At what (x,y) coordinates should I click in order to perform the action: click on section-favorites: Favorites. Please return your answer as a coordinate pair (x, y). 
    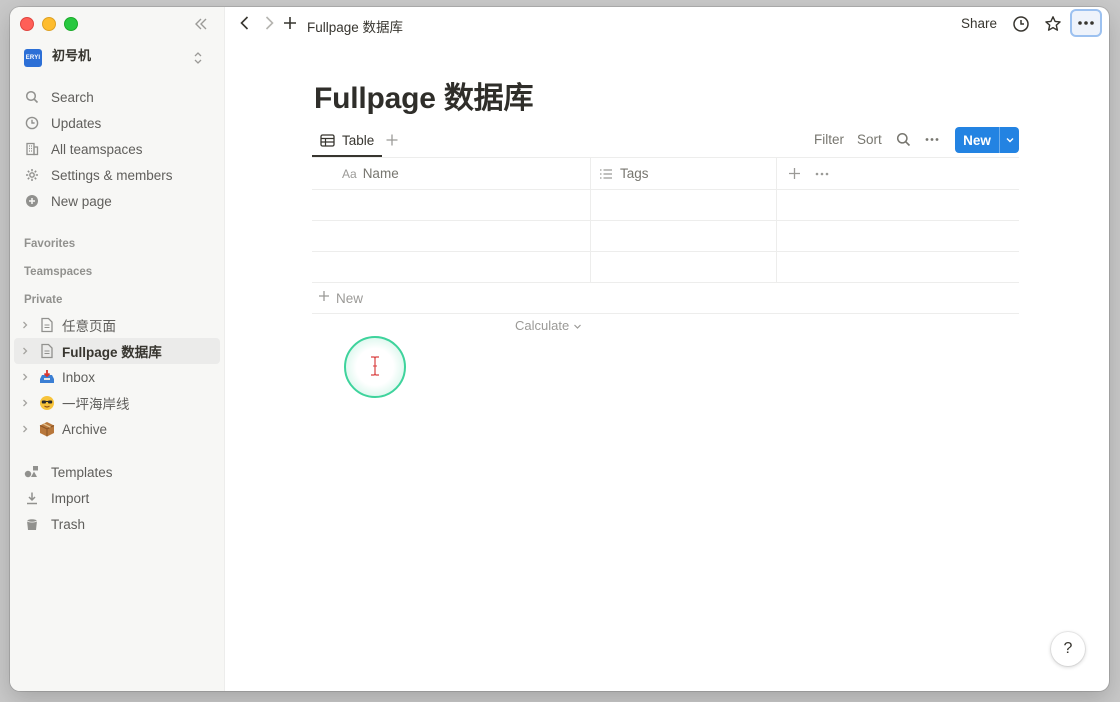
    Looking at the image, I should click on (49, 244).